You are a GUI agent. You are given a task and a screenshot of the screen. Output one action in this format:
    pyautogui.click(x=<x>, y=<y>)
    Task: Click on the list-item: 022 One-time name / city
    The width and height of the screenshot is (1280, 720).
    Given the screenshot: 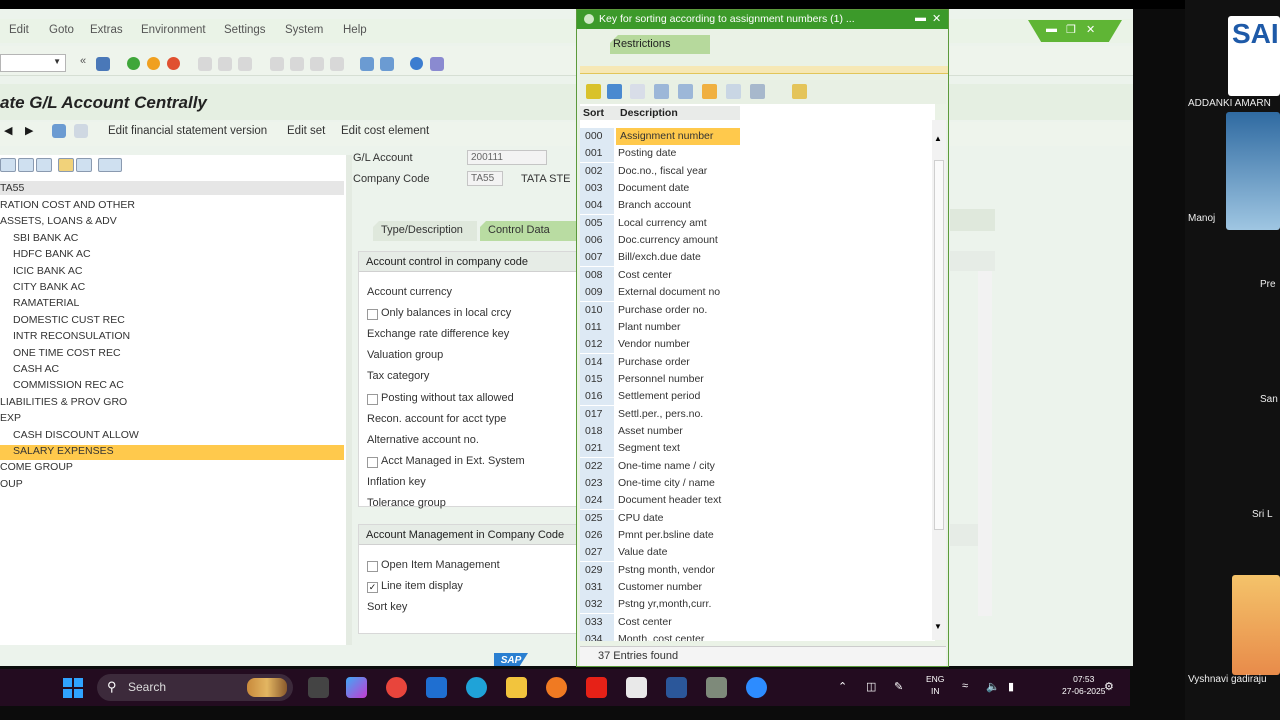 What is the action you would take?
    pyautogui.click(x=757, y=466)
    